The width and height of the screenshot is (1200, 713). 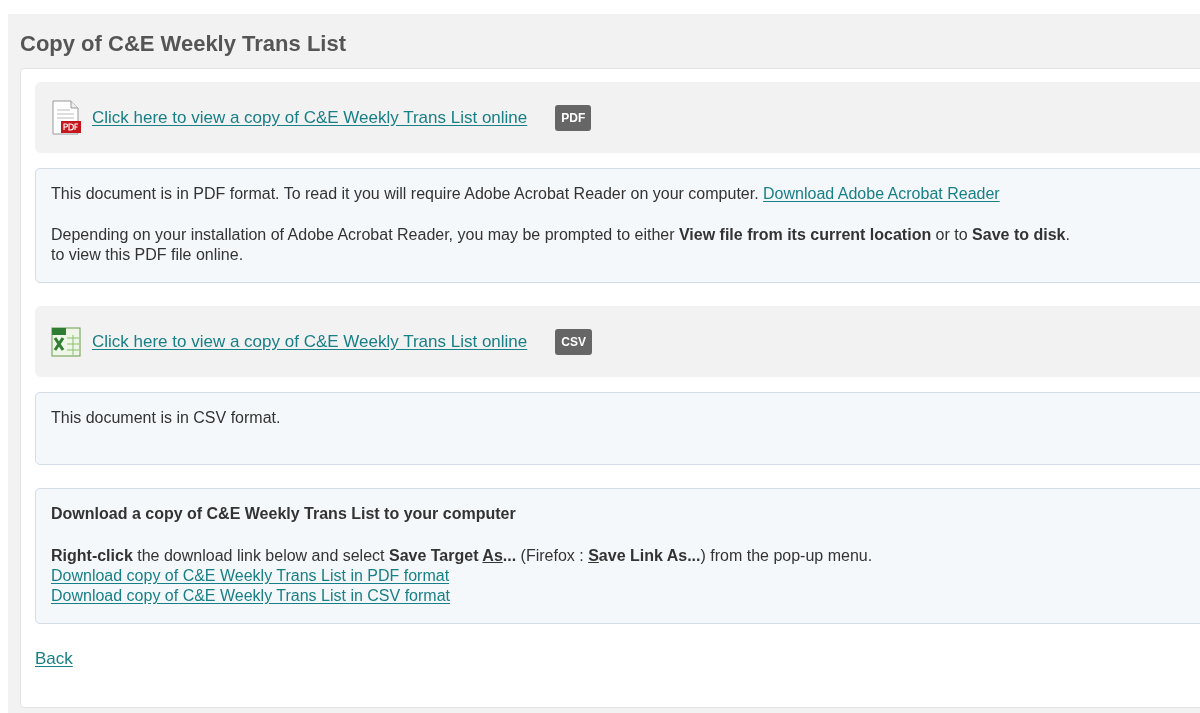 What do you see at coordinates (284, 514) in the screenshot?
I see `download-heading: Download a copy of C&E Weekly Trans List to your computer` at bounding box center [284, 514].